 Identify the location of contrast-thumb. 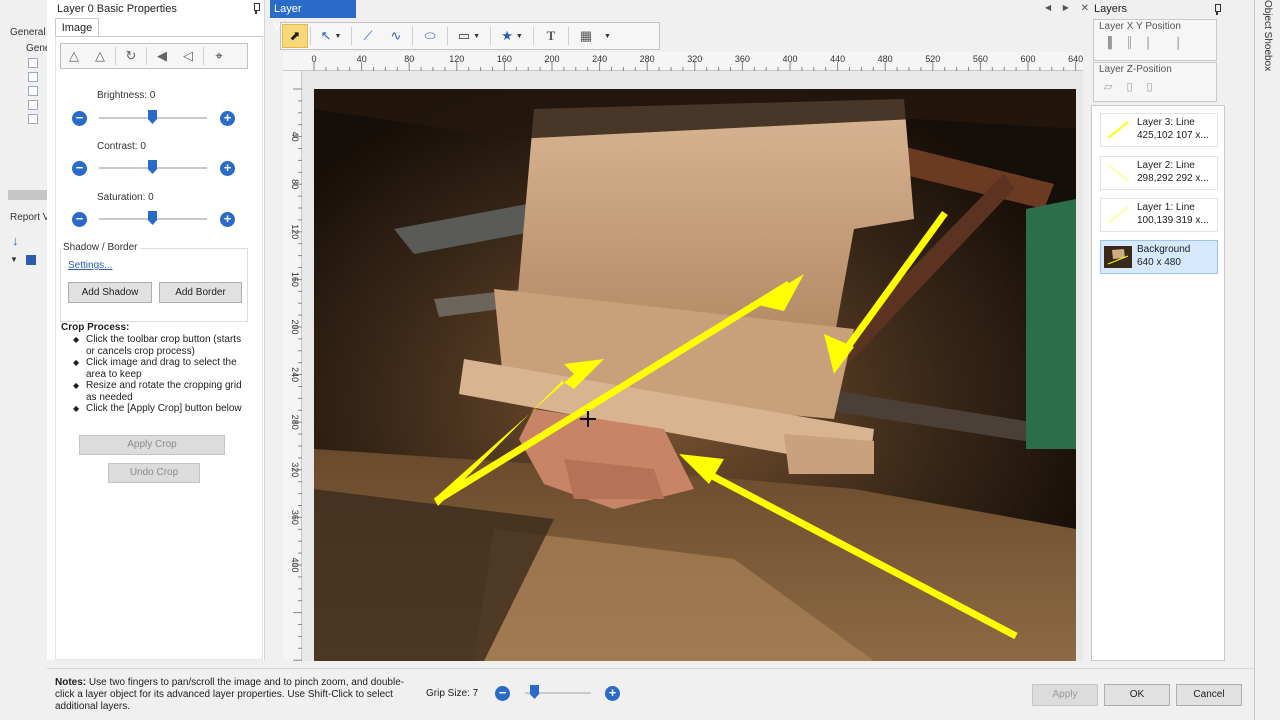
(152, 167).